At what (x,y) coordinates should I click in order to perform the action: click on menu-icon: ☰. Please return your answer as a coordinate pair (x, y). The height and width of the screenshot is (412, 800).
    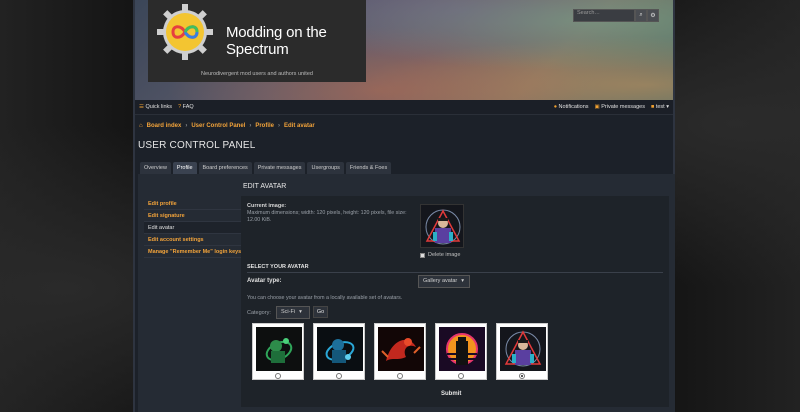
    Looking at the image, I should click on (141, 107).